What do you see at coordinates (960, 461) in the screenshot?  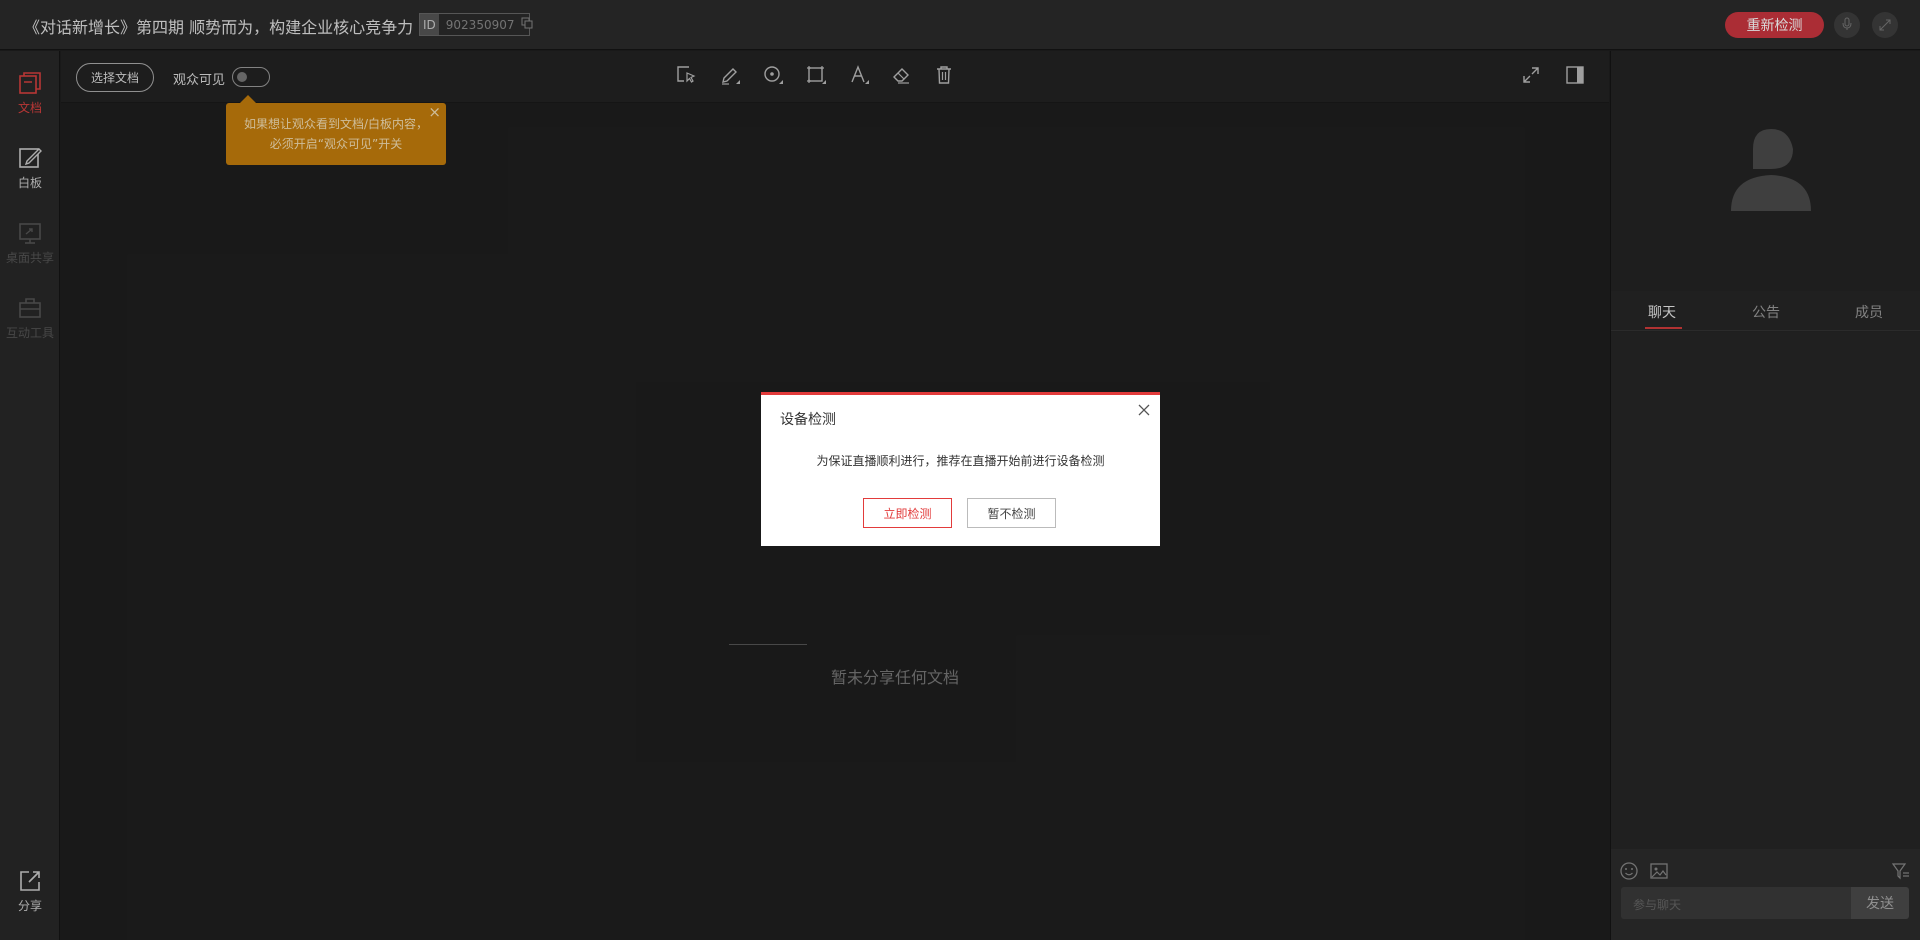 I see `modal-message: 为保证直播顺利进行，推荐在直播开始前进行设备检测` at bounding box center [960, 461].